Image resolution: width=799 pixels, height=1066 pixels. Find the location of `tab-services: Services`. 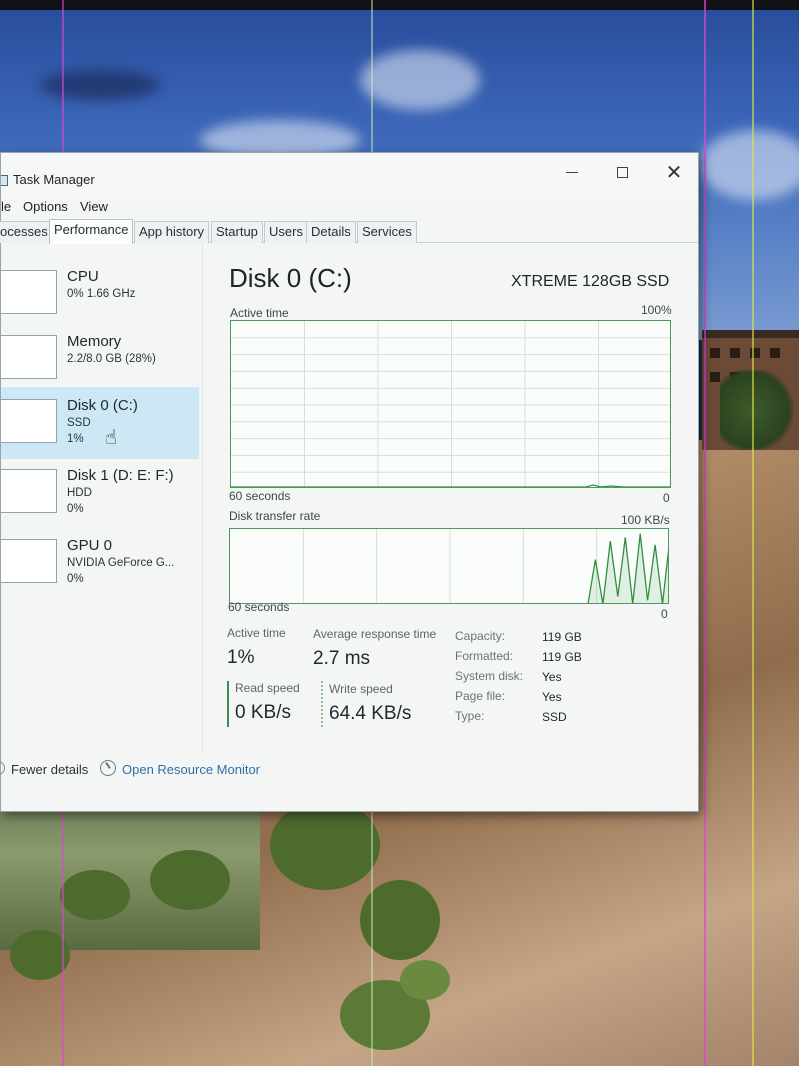

tab-services: Services is located at coordinates (387, 232).